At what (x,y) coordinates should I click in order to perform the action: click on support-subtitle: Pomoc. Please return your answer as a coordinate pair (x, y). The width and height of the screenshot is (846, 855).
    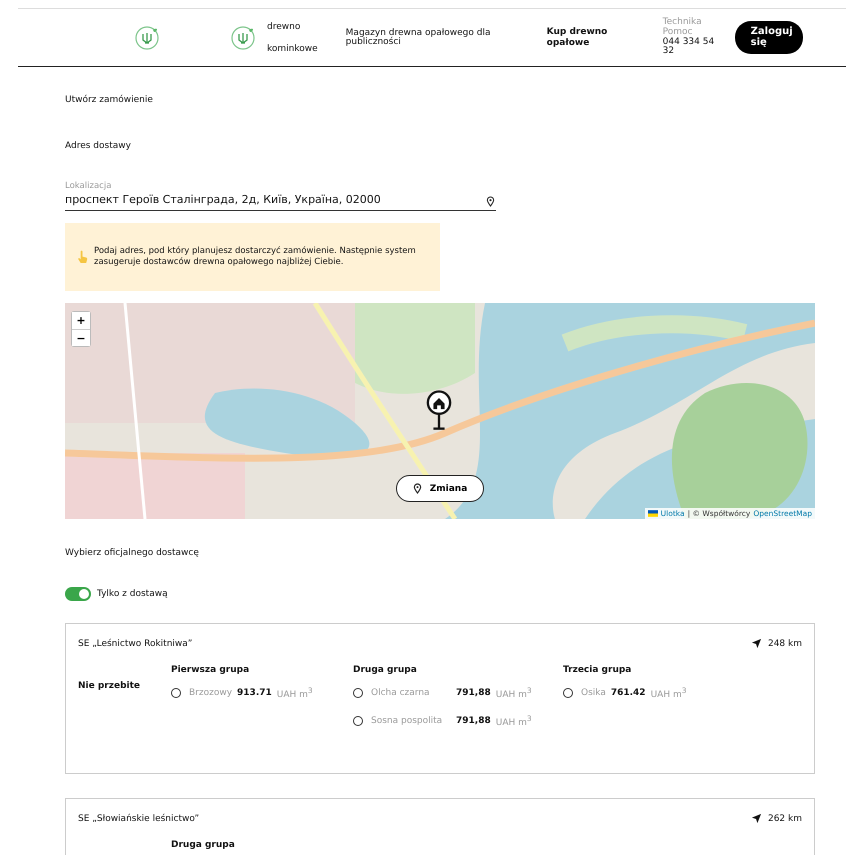
    Looking at the image, I should click on (678, 32).